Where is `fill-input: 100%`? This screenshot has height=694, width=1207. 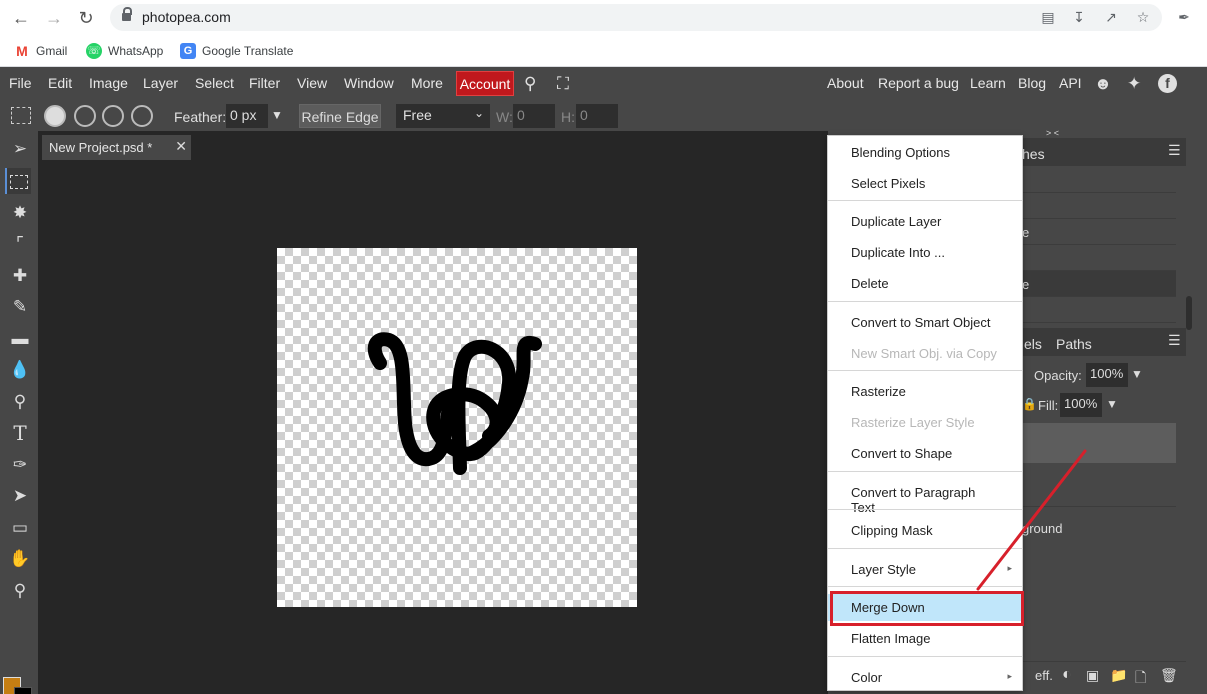 fill-input: 100% is located at coordinates (1081, 405).